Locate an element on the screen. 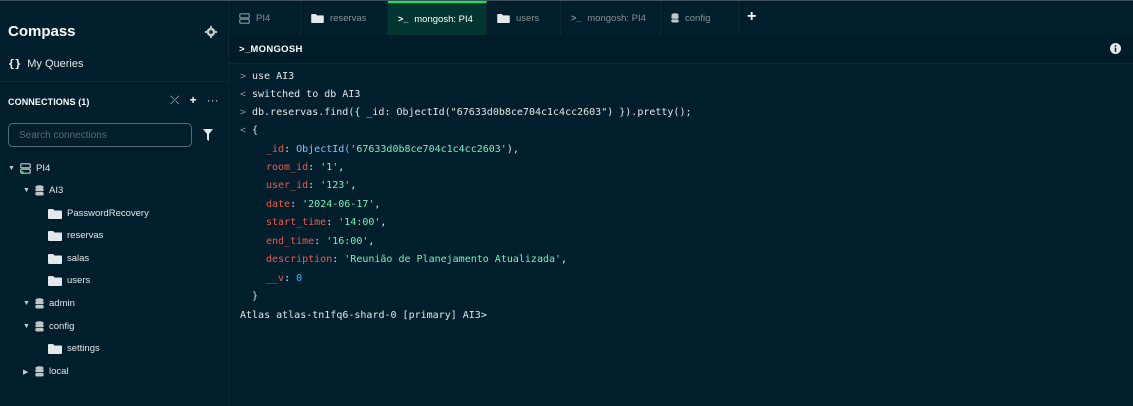 The image size is (1133, 406). tree-item-salas: salas is located at coordinates (68, 258).